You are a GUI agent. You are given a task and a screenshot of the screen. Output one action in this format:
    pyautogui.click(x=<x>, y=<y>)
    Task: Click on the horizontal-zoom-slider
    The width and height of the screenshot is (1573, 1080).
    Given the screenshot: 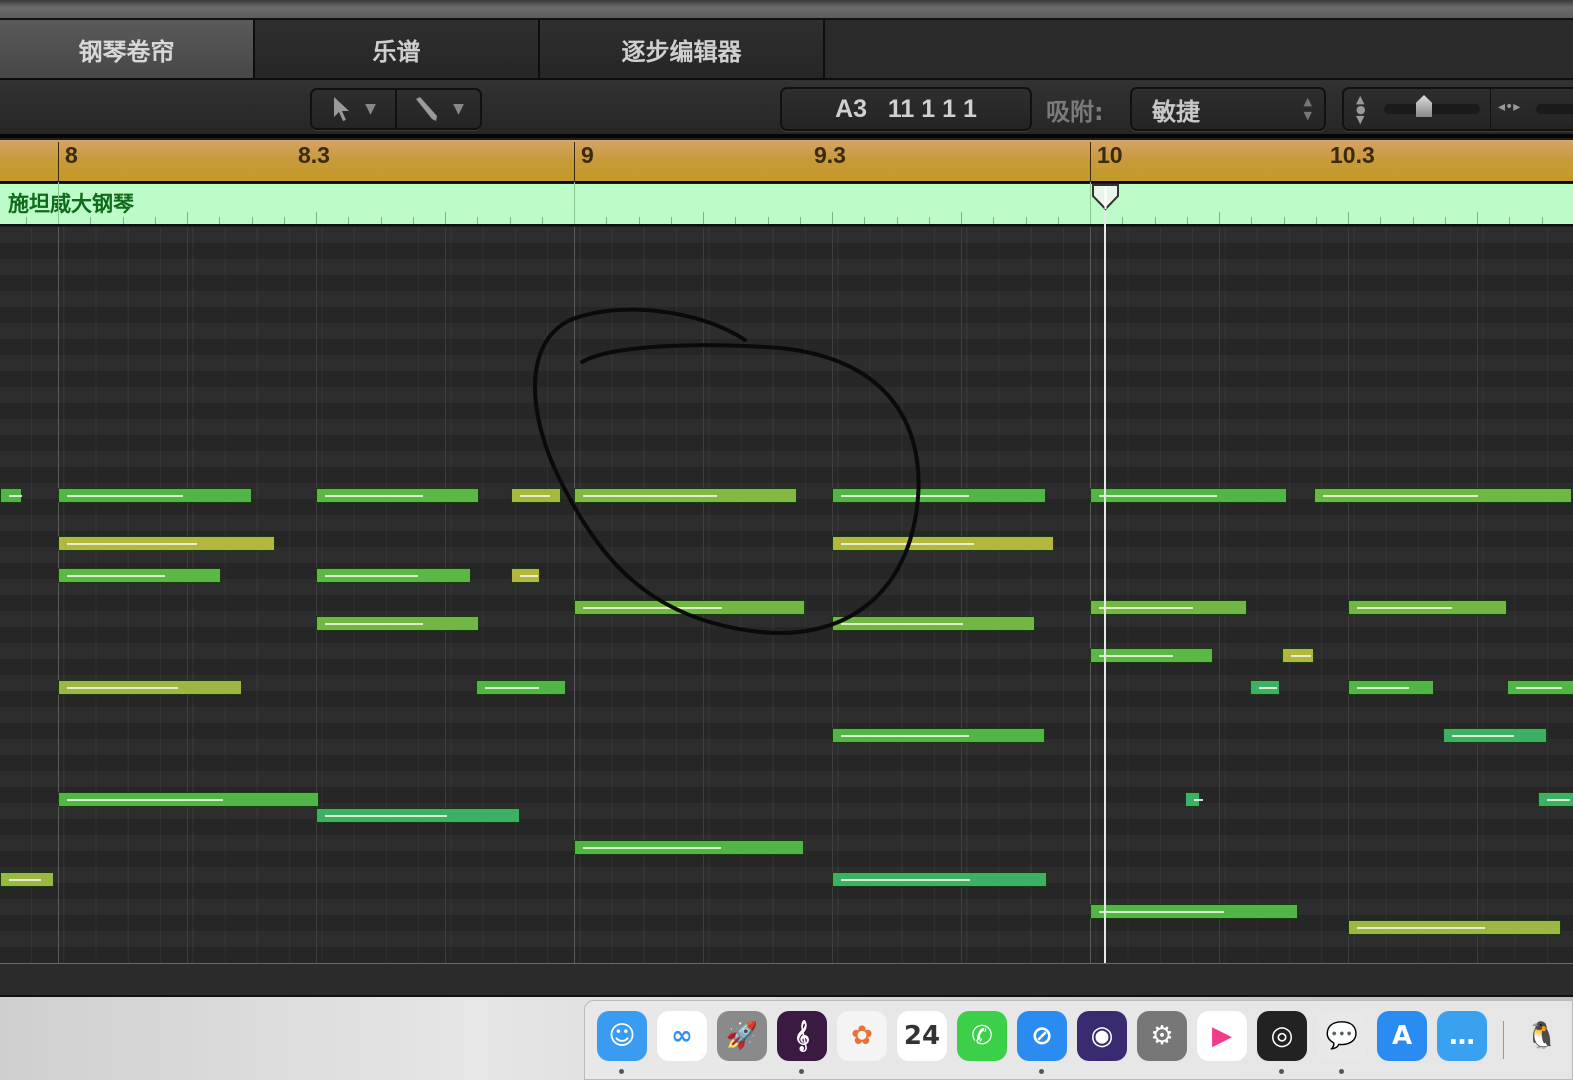 What is the action you would take?
    pyautogui.click(x=1554, y=109)
    